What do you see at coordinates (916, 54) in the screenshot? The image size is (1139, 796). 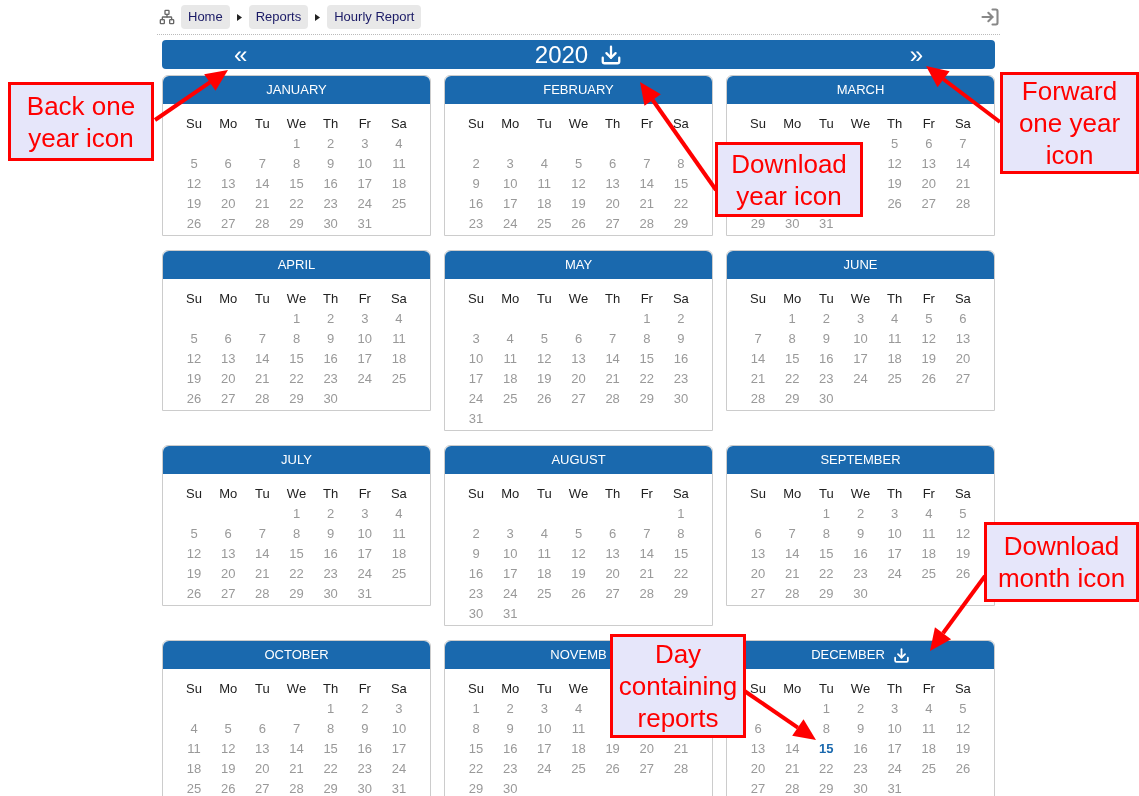 I see `next-year-button: »` at bounding box center [916, 54].